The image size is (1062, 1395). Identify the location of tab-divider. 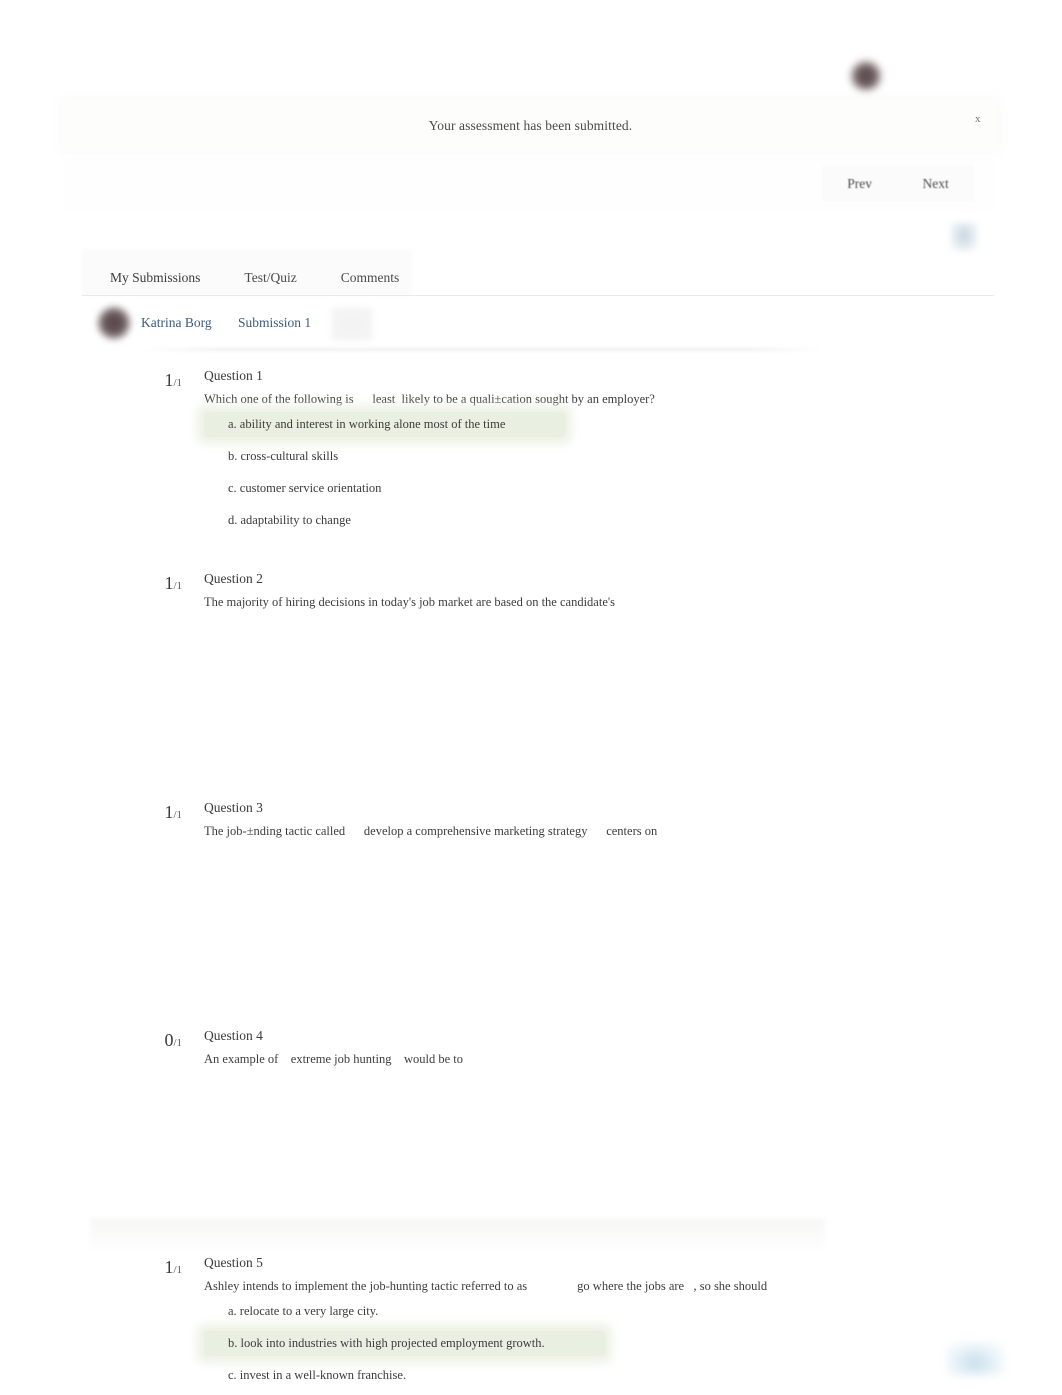
(538, 295).